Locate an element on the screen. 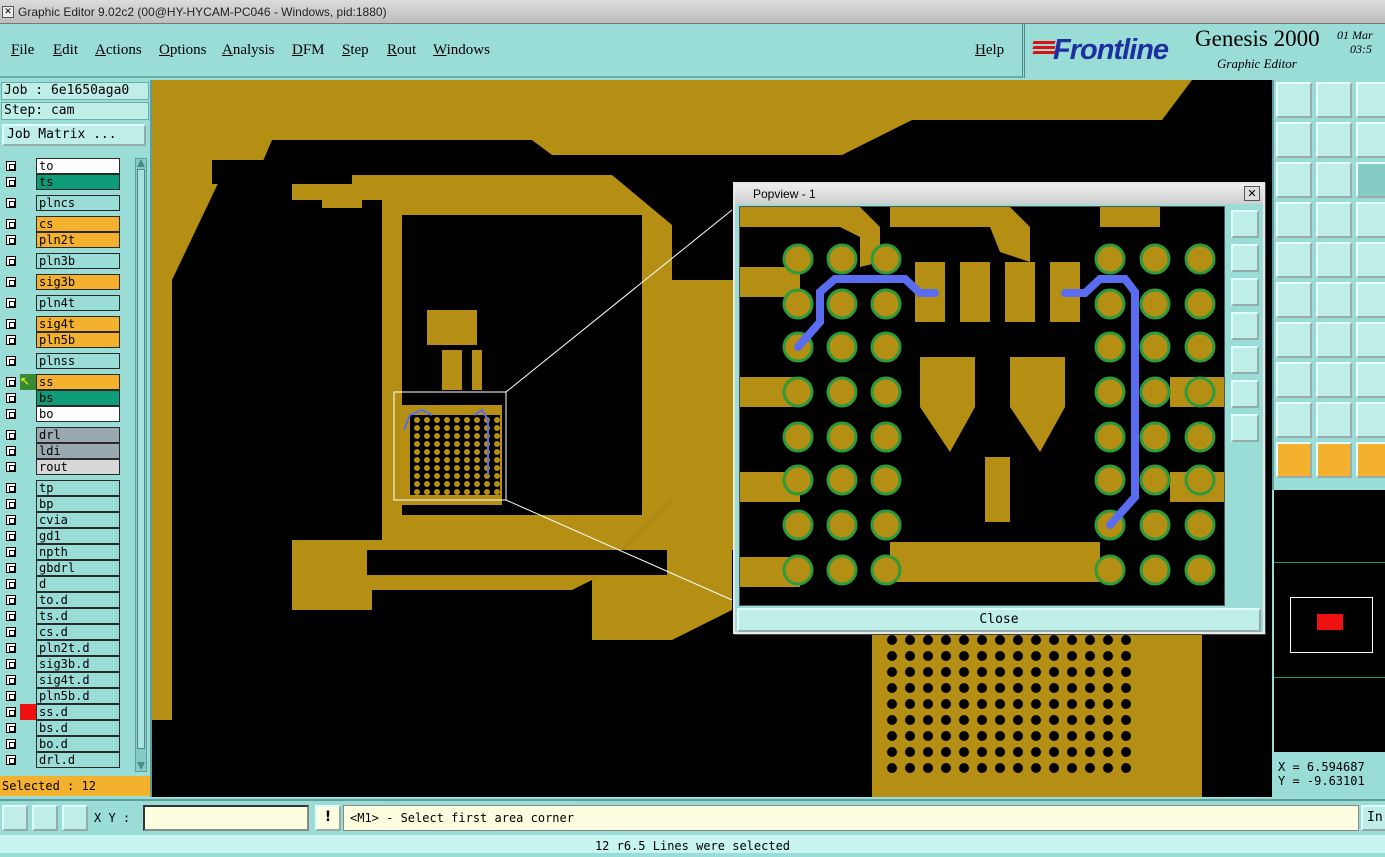 The width and height of the screenshot is (1385, 857). popview-close-button: Close is located at coordinates (999, 620).